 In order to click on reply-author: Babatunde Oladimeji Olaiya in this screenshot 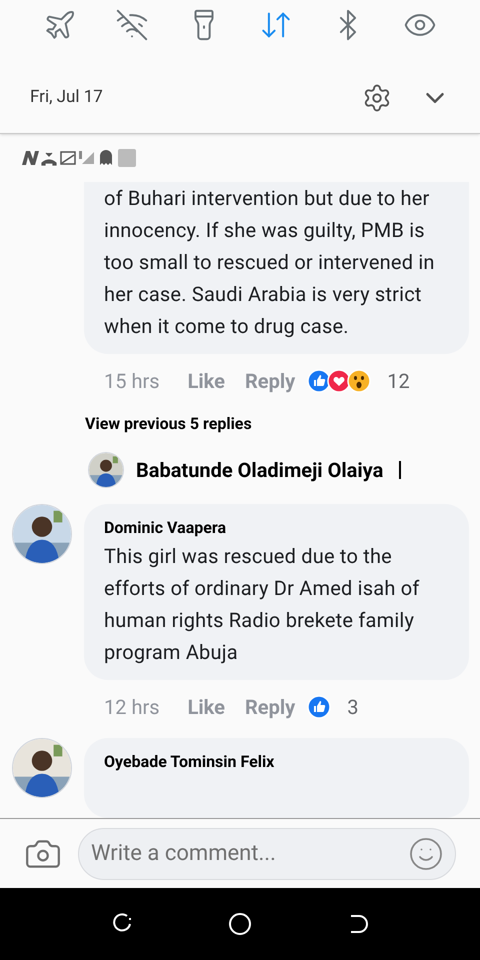, I will do `click(260, 470)`.